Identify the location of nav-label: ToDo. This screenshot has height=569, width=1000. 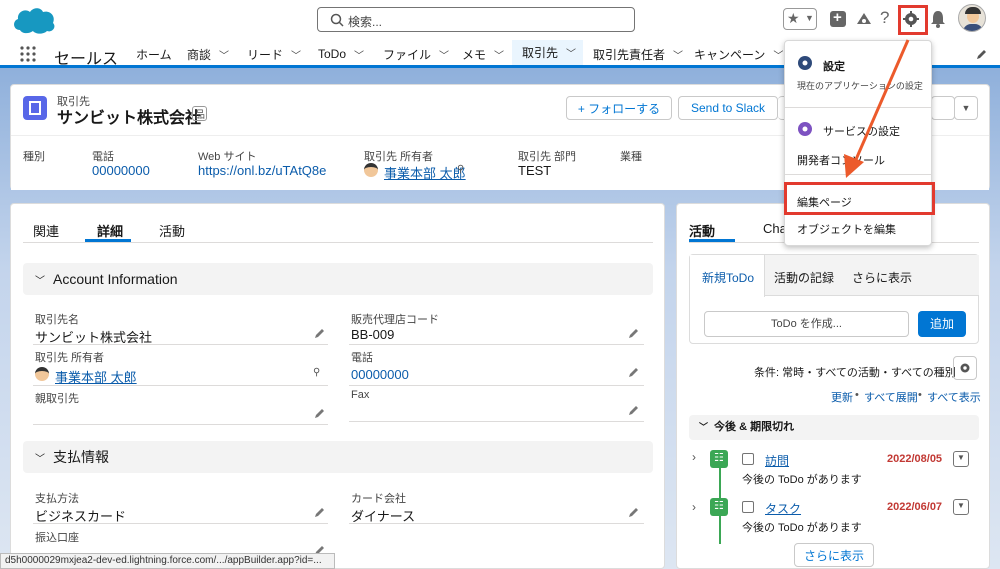
(332, 54).